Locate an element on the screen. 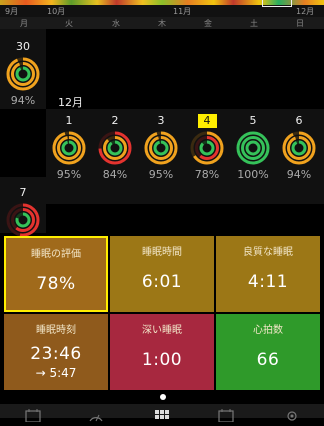 This screenshot has width=324, height=426. day-number: 6 is located at coordinates (299, 120).